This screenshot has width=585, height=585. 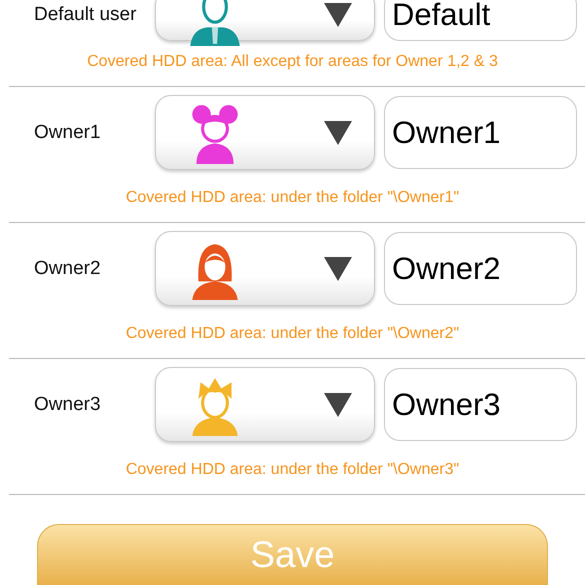 I want to click on name-field: Owner3, so click(x=480, y=404).